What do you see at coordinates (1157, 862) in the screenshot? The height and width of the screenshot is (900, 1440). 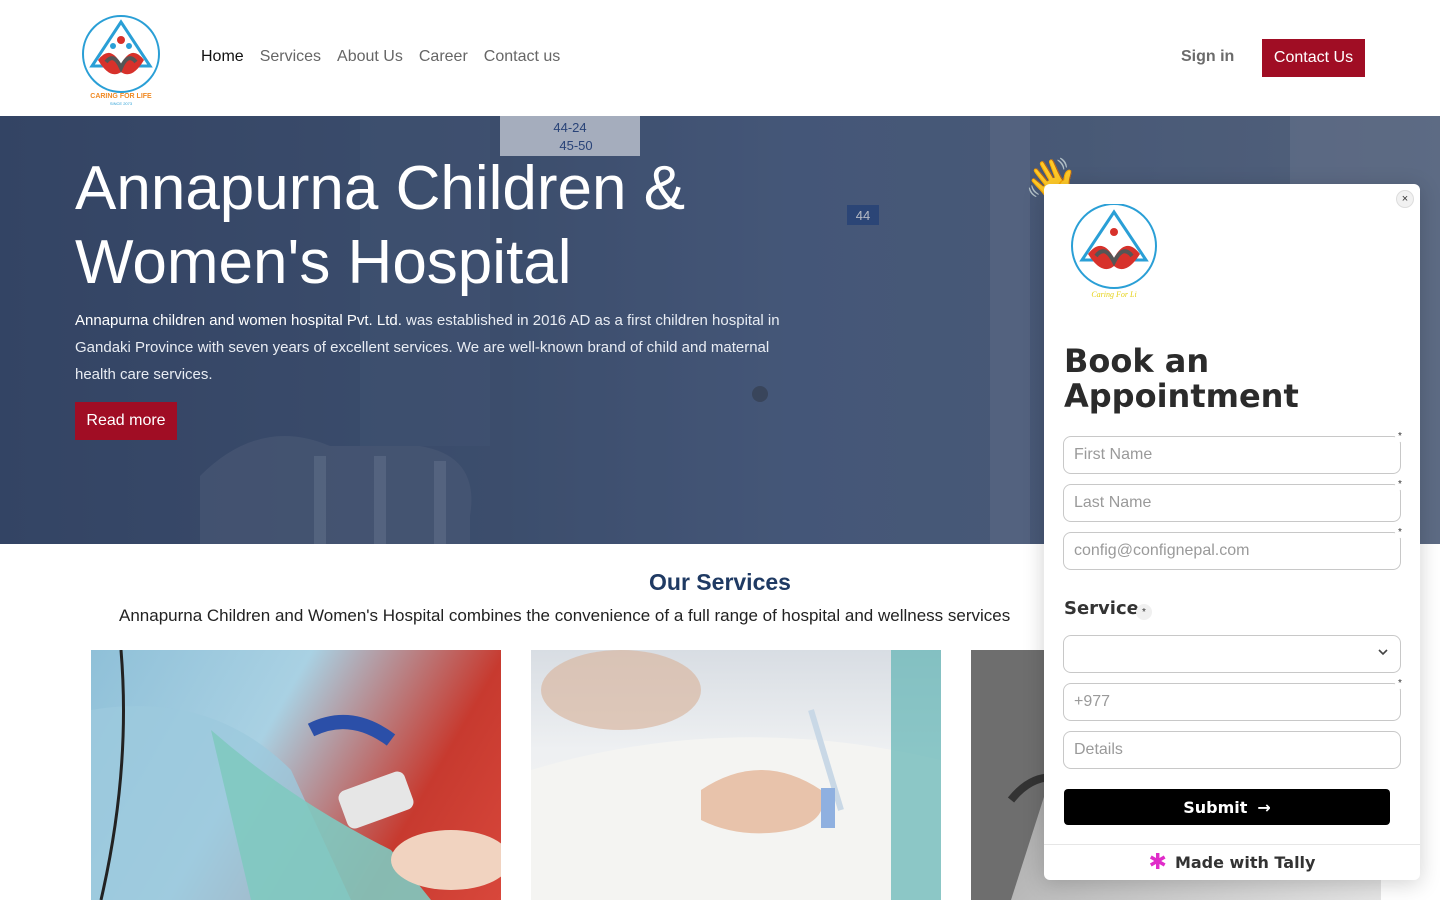 I see `tally-asterisk-icon: ✱` at bounding box center [1157, 862].